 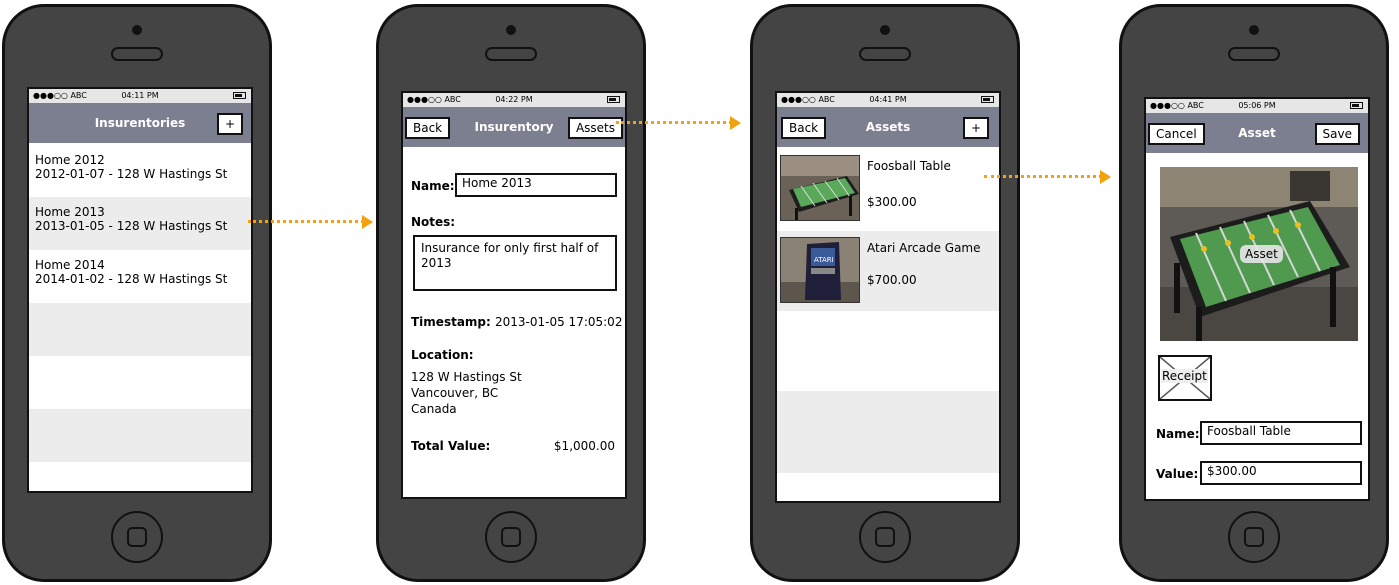 I want to click on photo-caption: Asset, so click(x=1261, y=254).